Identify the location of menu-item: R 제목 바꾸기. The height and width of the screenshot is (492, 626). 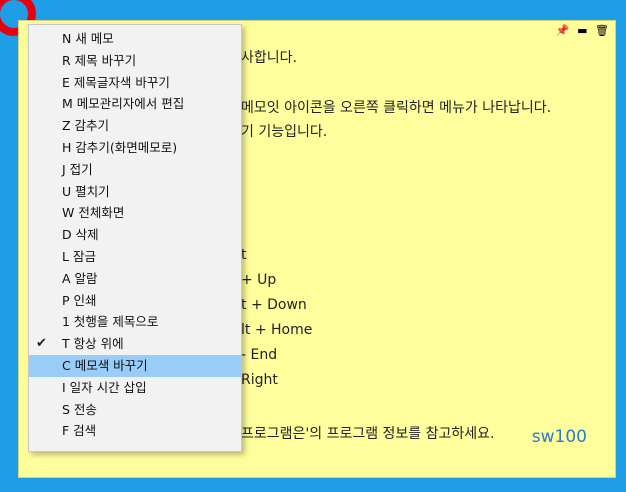
(135, 61).